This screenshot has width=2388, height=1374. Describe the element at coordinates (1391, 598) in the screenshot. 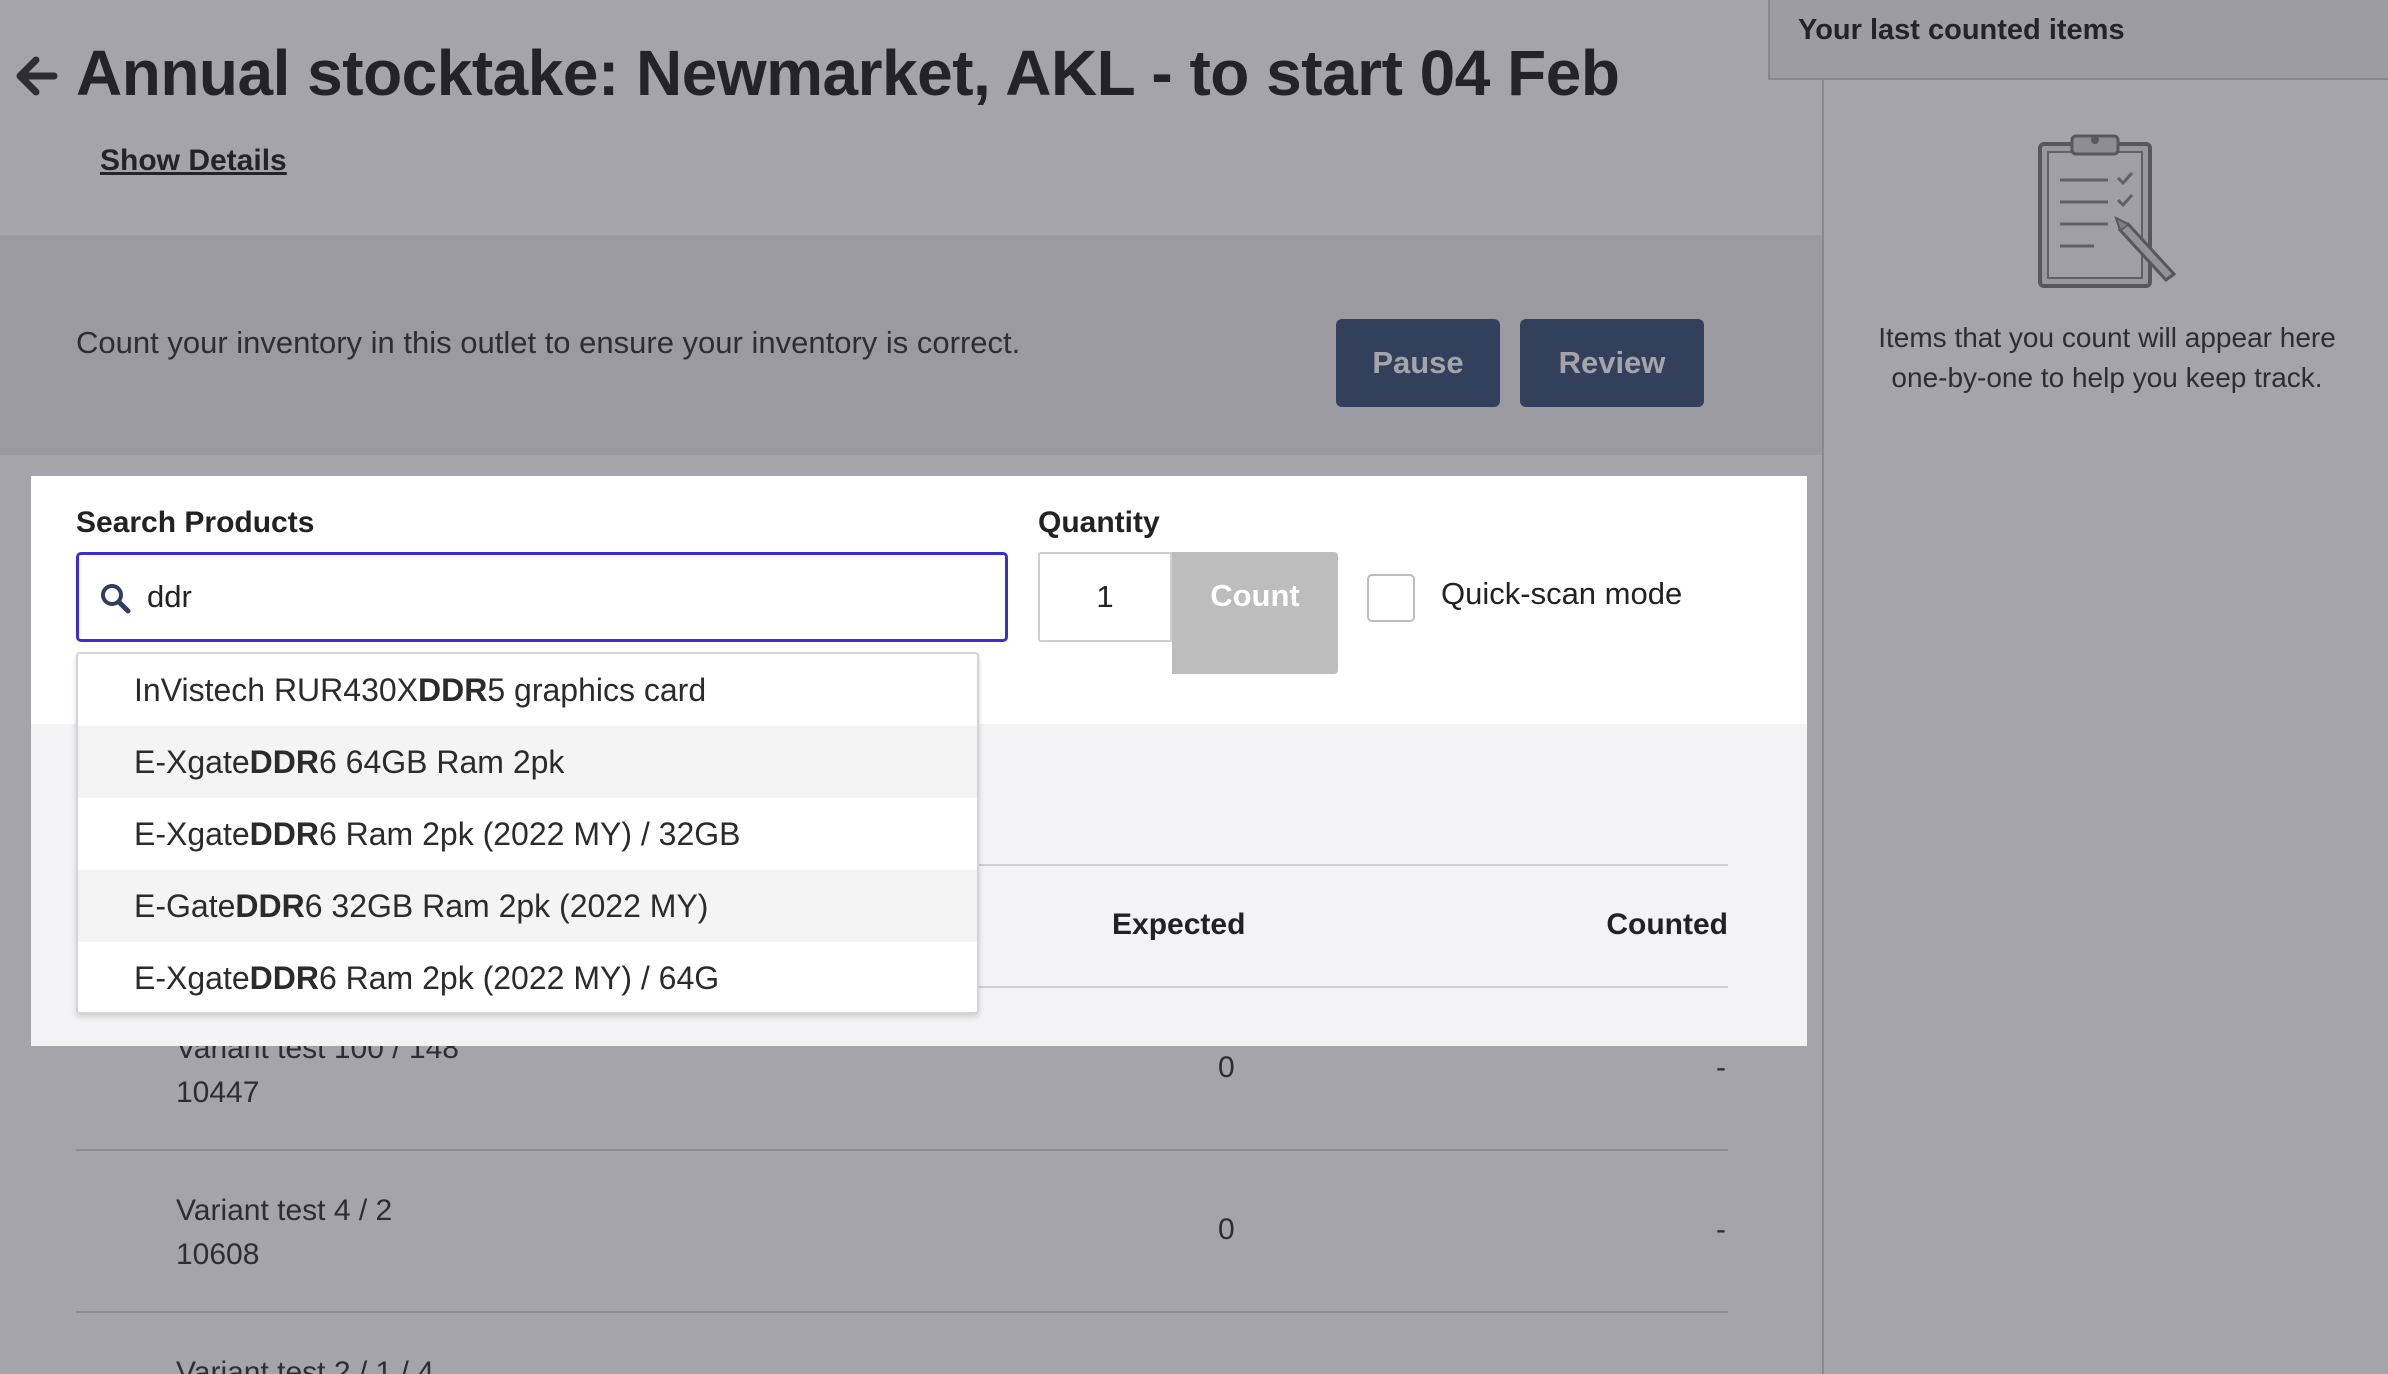

I see `quick-scan-checkbox` at that location.